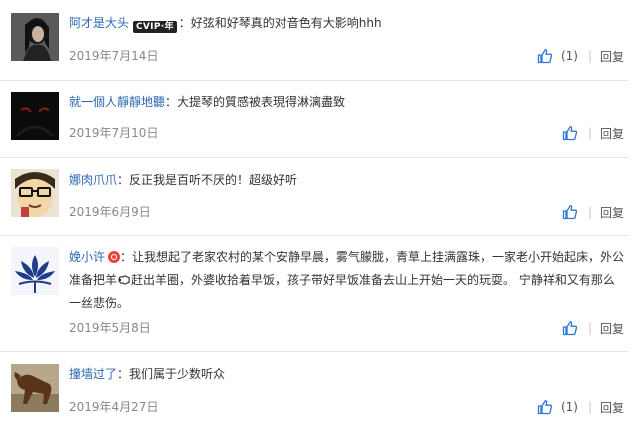 This screenshot has height=430, width=640. What do you see at coordinates (114, 133) in the screenshot?
I see `comment-date: 2019年7月10日` at bounding box center [114, 133].